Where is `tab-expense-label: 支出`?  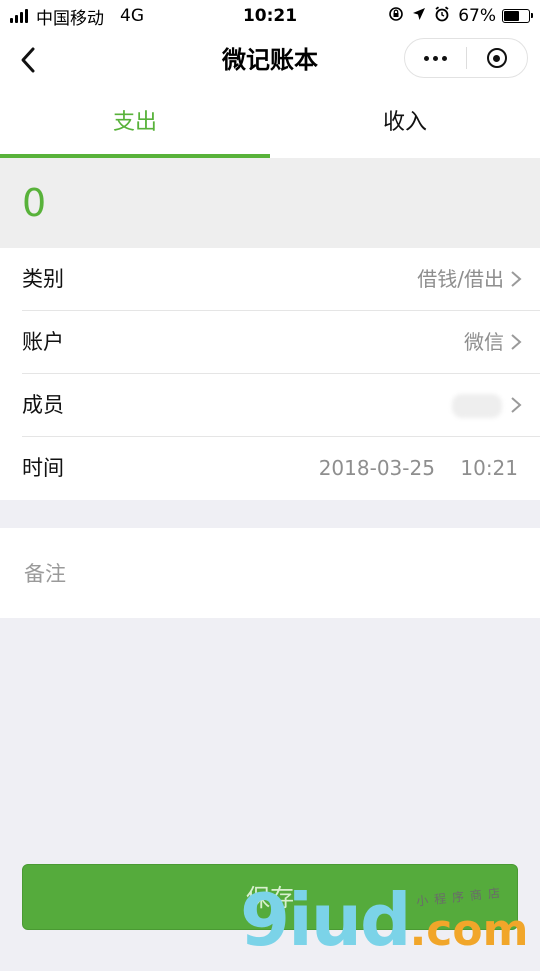 tab-expense-label: 支出 is located at coordinates (134, 122).